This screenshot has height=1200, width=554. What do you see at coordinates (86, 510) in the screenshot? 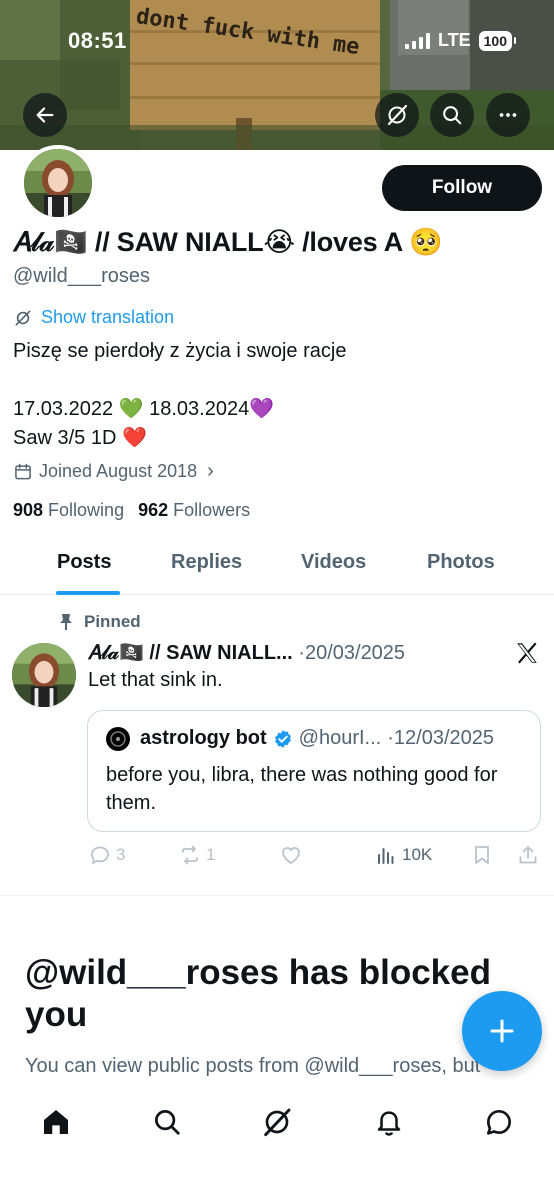
I see `following-label: Following` at bounding box center [86, 510].